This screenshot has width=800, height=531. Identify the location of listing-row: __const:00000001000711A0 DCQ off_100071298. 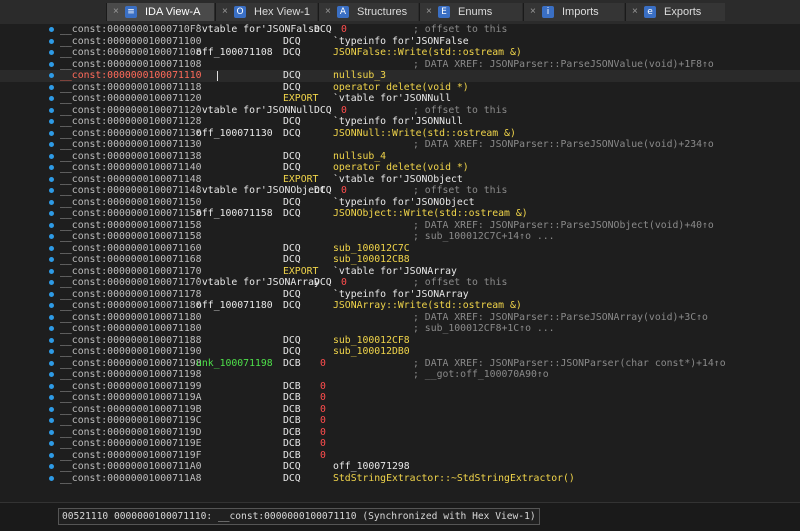
(400, 467).